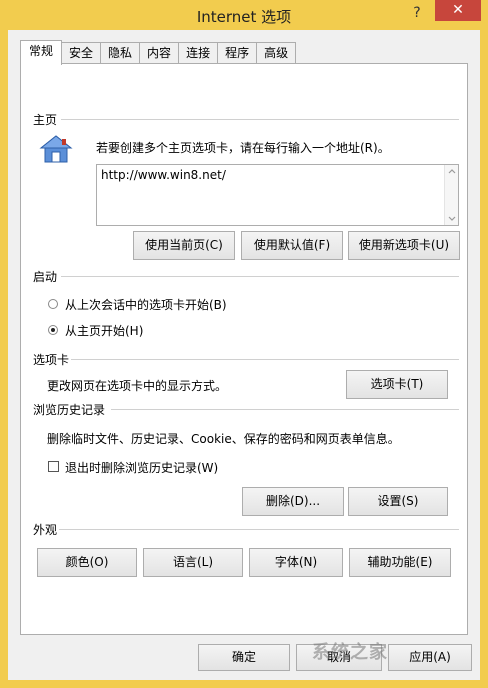 The width and height of the screenshot is (488, 688). I want to click on use-default-button: 使用默认值(F), so click(292, 245).